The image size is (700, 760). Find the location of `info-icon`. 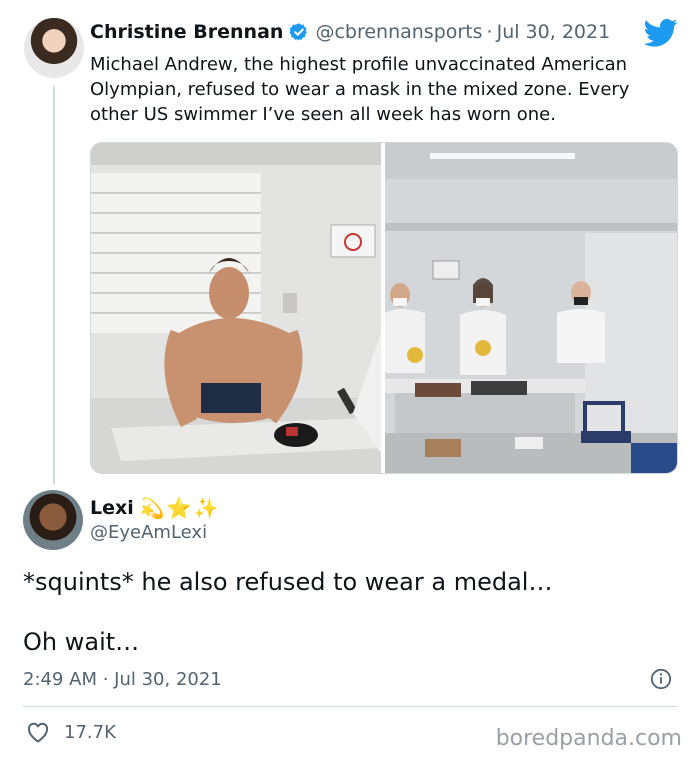

info-icon is located at coordinates (661, 679).